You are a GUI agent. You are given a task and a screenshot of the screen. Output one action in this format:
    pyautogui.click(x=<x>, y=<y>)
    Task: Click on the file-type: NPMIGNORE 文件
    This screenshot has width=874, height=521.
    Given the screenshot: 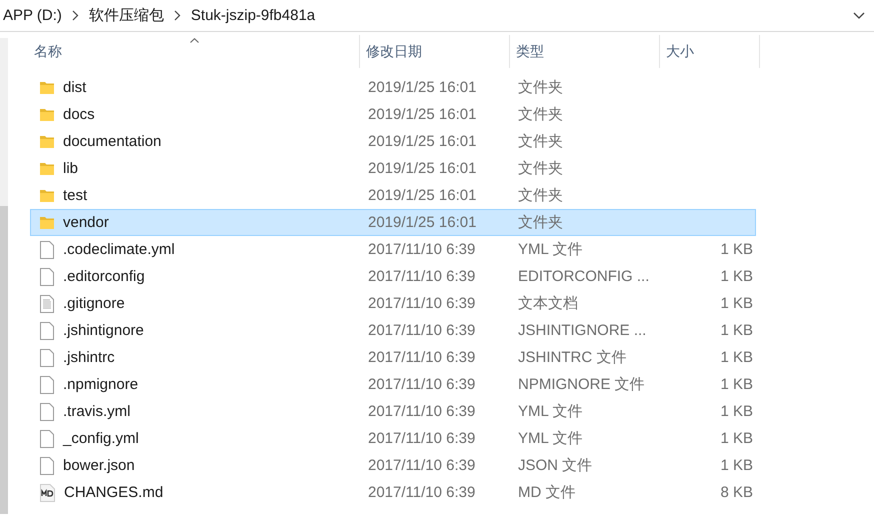 What is the action you would take?
    pyautogui.click(x=581, y=384)
    